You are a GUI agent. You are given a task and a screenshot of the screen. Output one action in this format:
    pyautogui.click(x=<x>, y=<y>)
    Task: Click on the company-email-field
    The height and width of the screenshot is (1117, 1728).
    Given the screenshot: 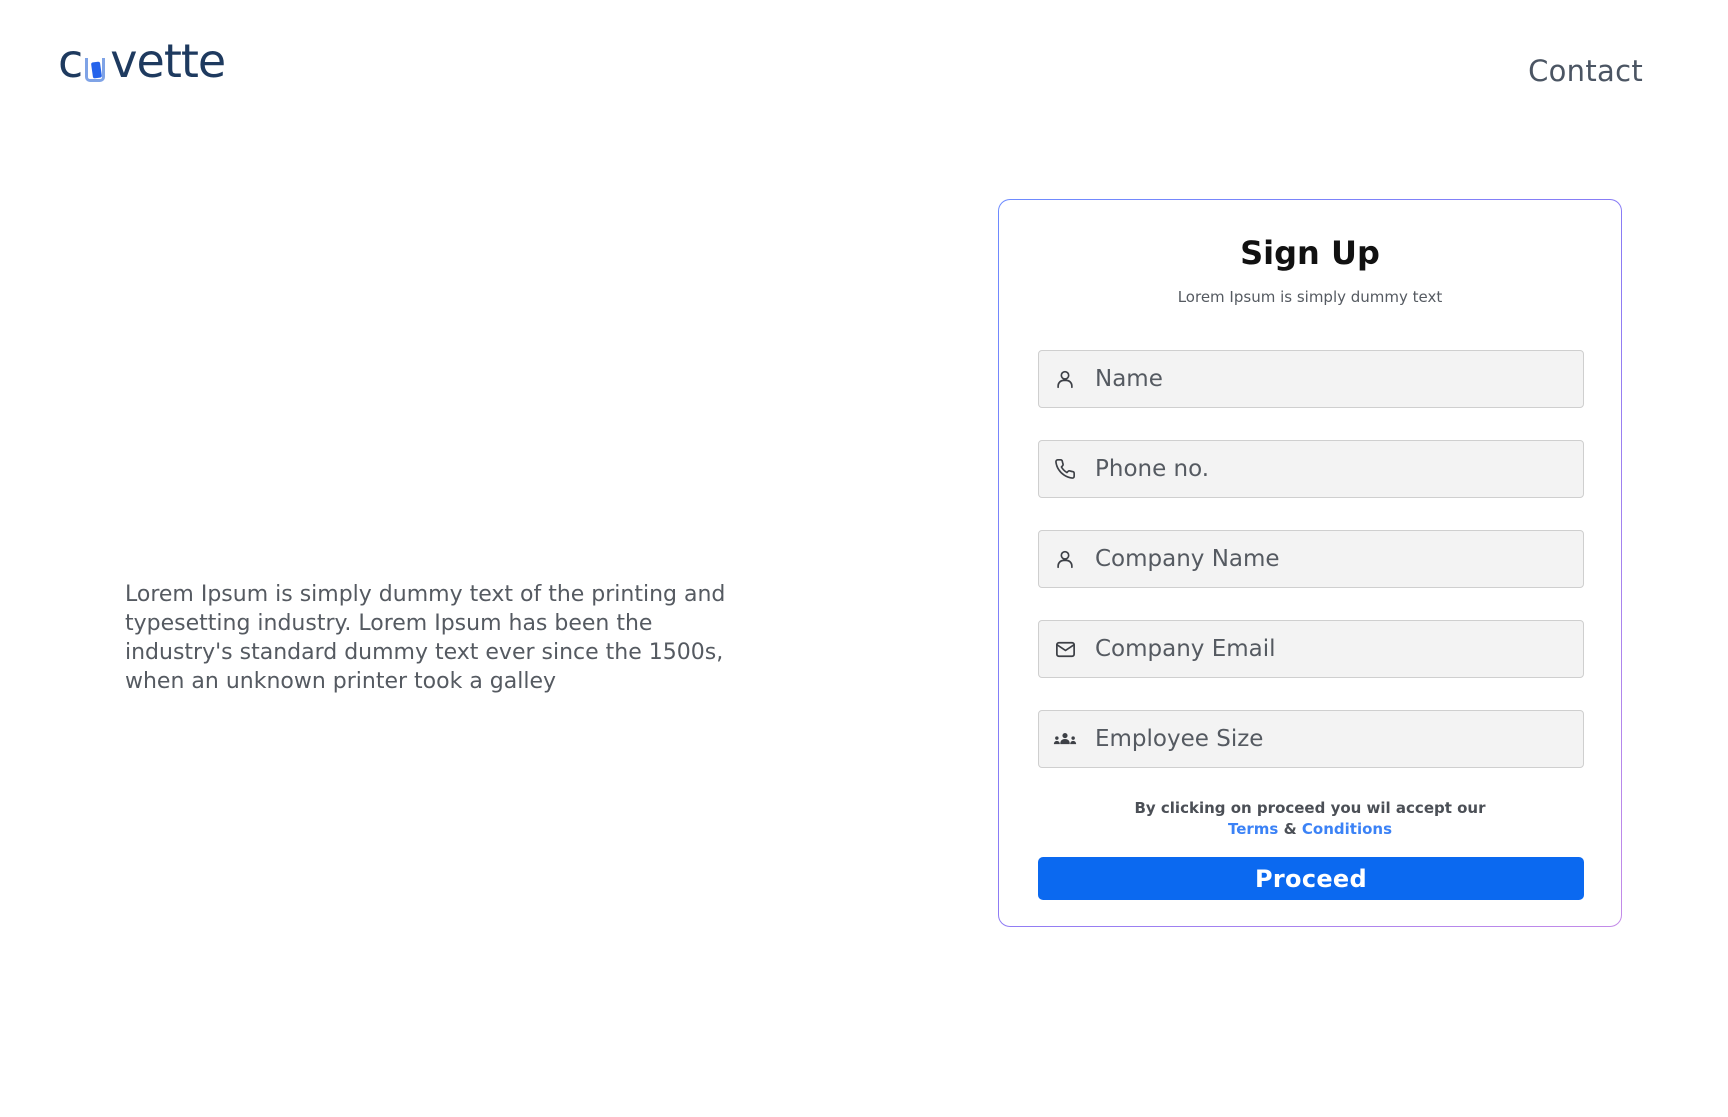 What is the action you would take?
    pyautogui.click(x=1311, y=649)
    